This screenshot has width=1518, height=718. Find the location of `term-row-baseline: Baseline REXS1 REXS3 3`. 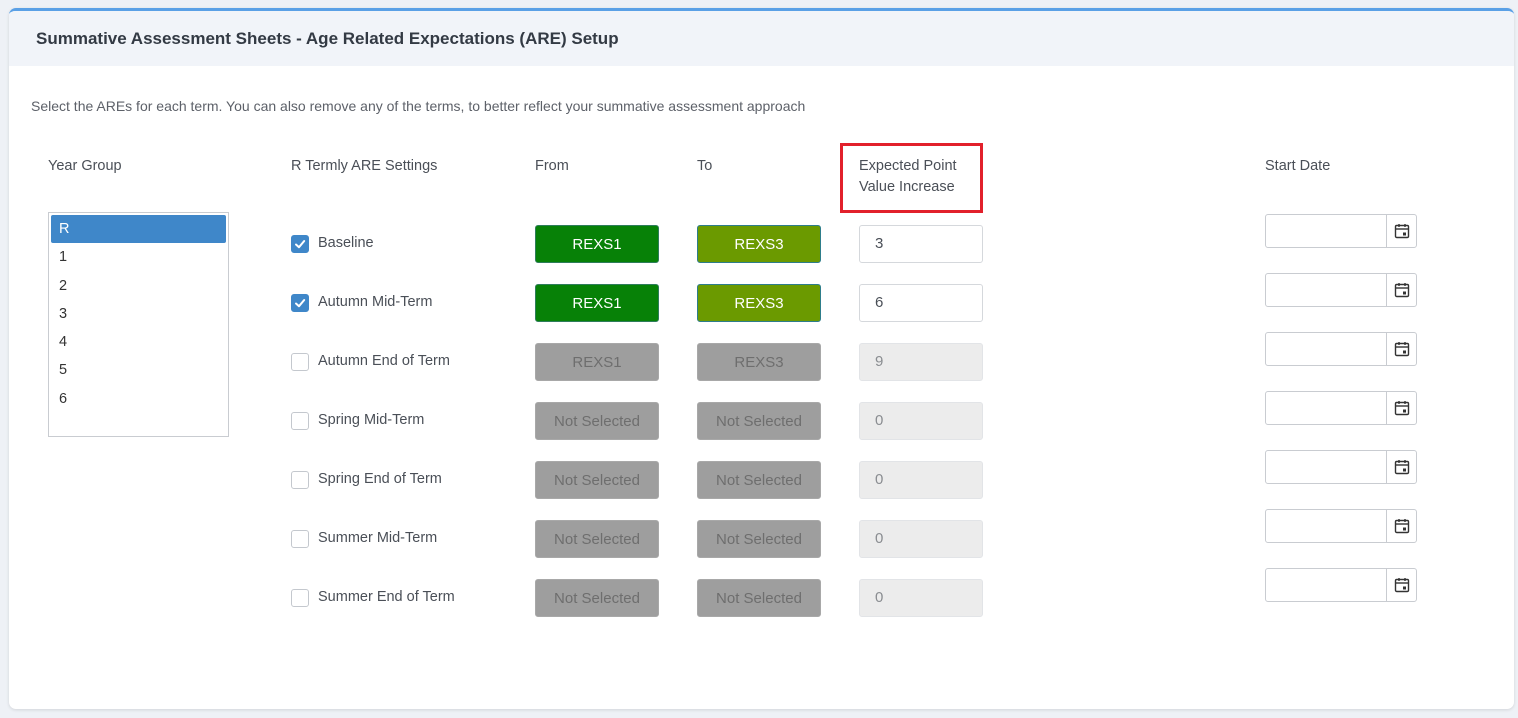

term-row-baseline: Baseline REXS1 REXS3 3 is located at coordinates (761, 238).